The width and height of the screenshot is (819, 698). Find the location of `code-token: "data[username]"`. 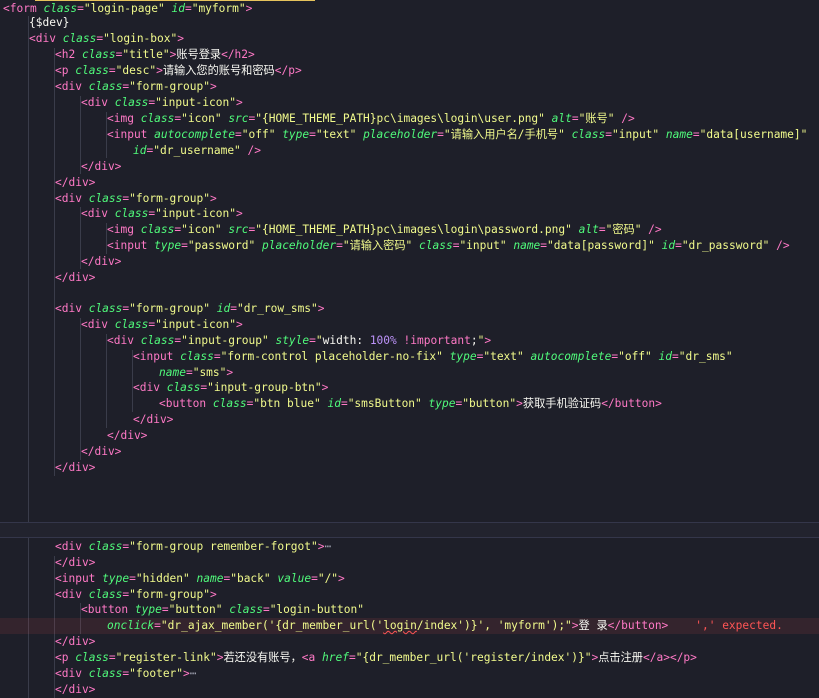

code-token: "data[username]" is located at coordinates (753, 134).